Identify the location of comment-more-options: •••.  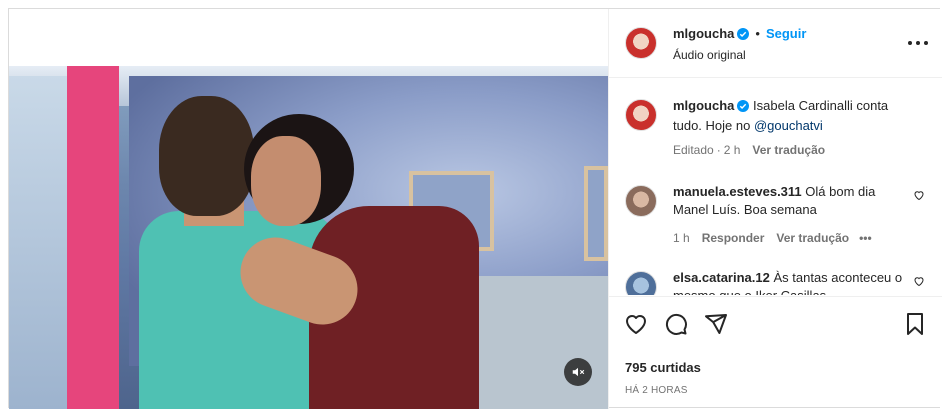
(865, 238).